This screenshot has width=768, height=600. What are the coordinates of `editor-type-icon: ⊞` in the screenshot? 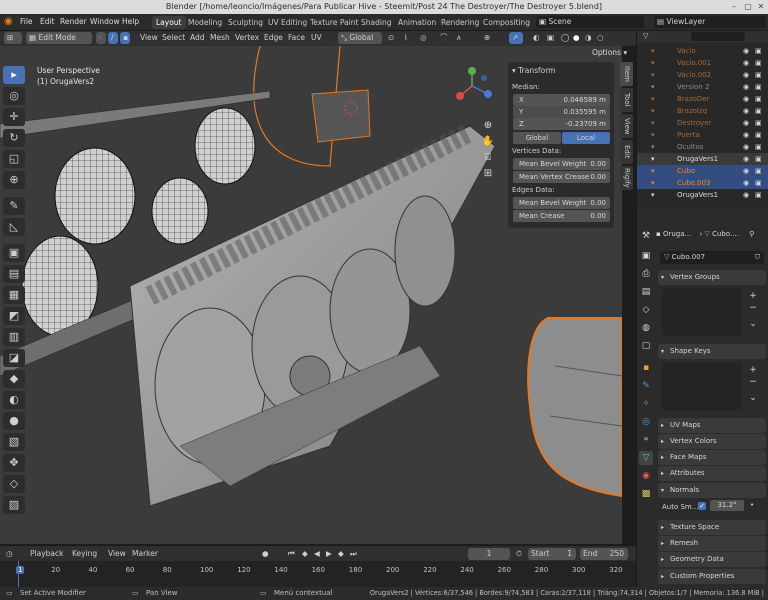 It's located at (13, 38).